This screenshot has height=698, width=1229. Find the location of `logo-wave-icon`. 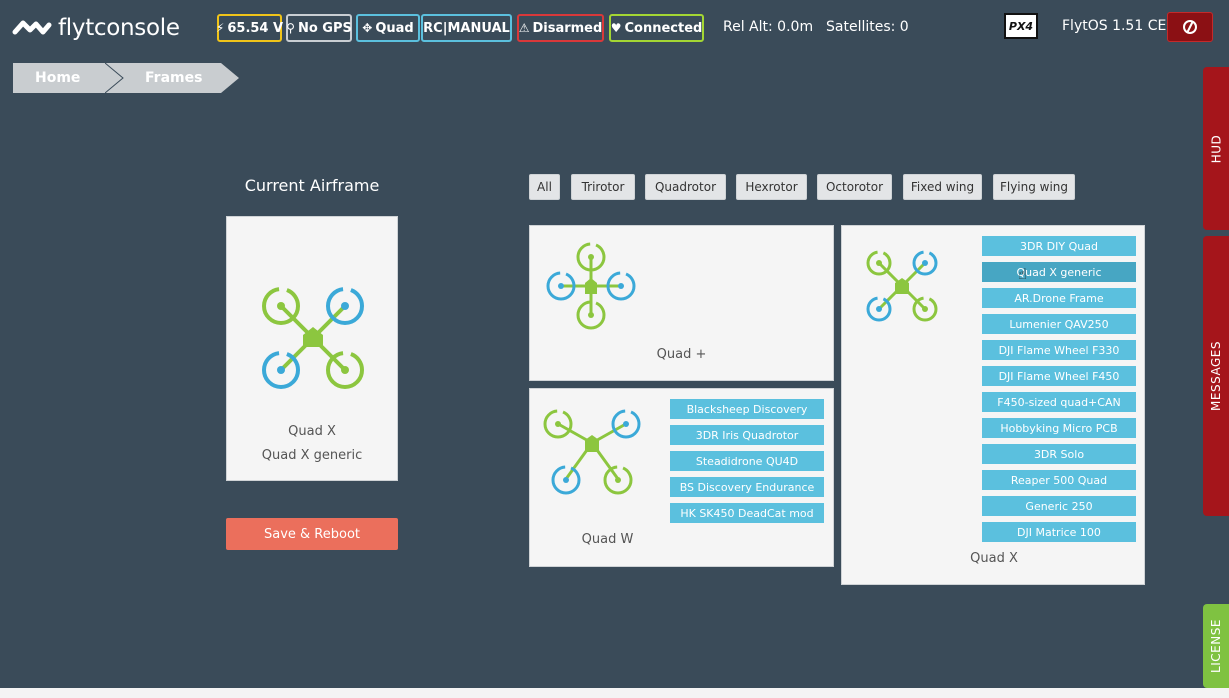

logo-wave-icon is located at coordinates (32, 27).